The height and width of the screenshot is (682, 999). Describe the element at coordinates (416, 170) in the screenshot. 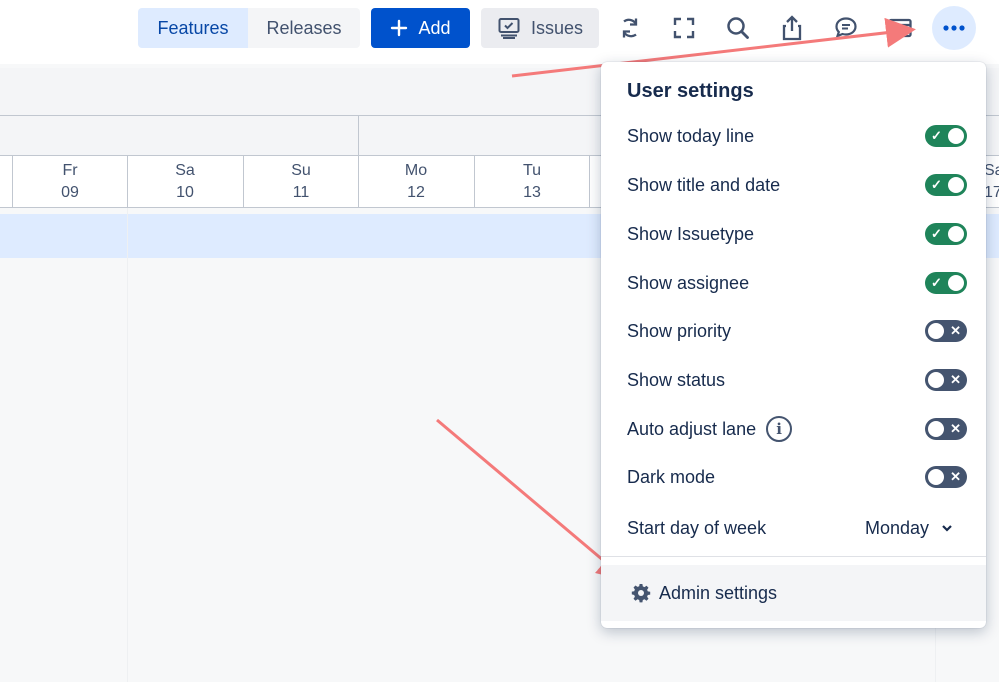

I see `day-of-week: Mo` at that location.